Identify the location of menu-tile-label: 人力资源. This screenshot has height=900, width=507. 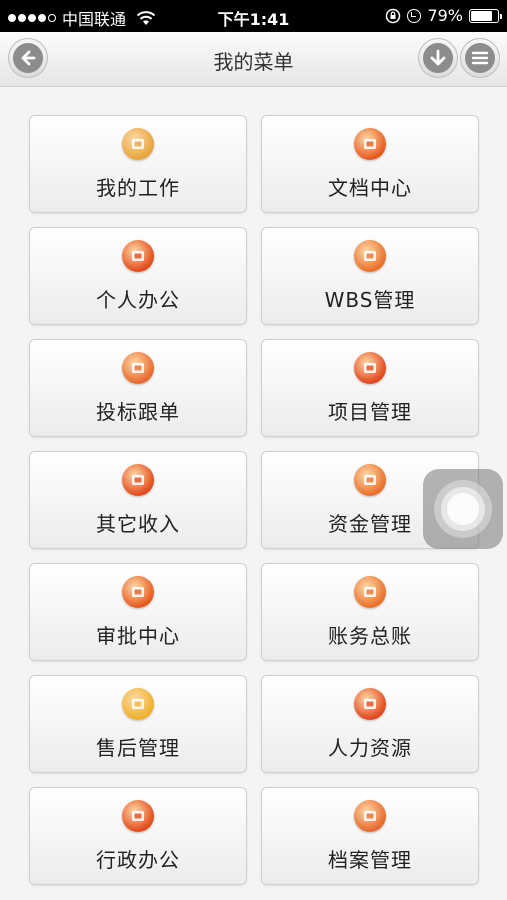
(370, 748).